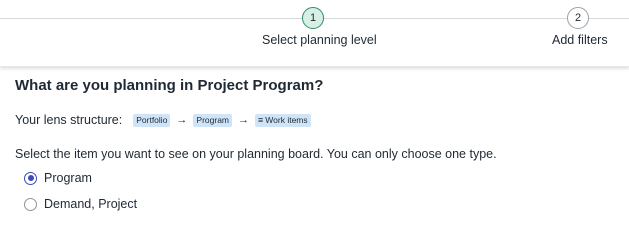 The height and width of the screenshot is (240, 629). I want to click on lens-structure-label: Your lens structure:, so click(69, 120).